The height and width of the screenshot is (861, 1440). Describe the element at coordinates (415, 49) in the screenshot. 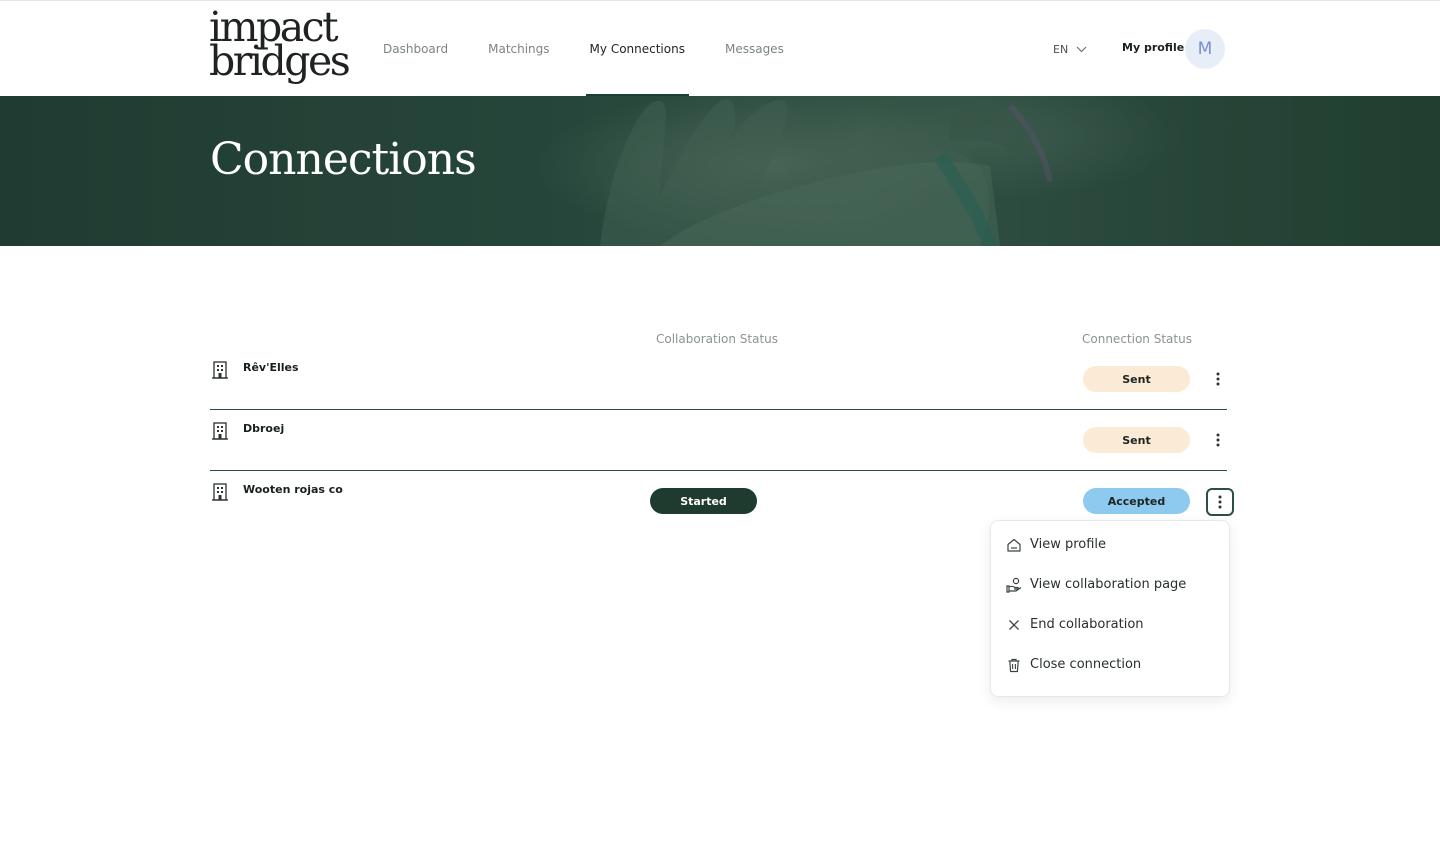

I see `nav-dashboard: Dashboard` at that location.